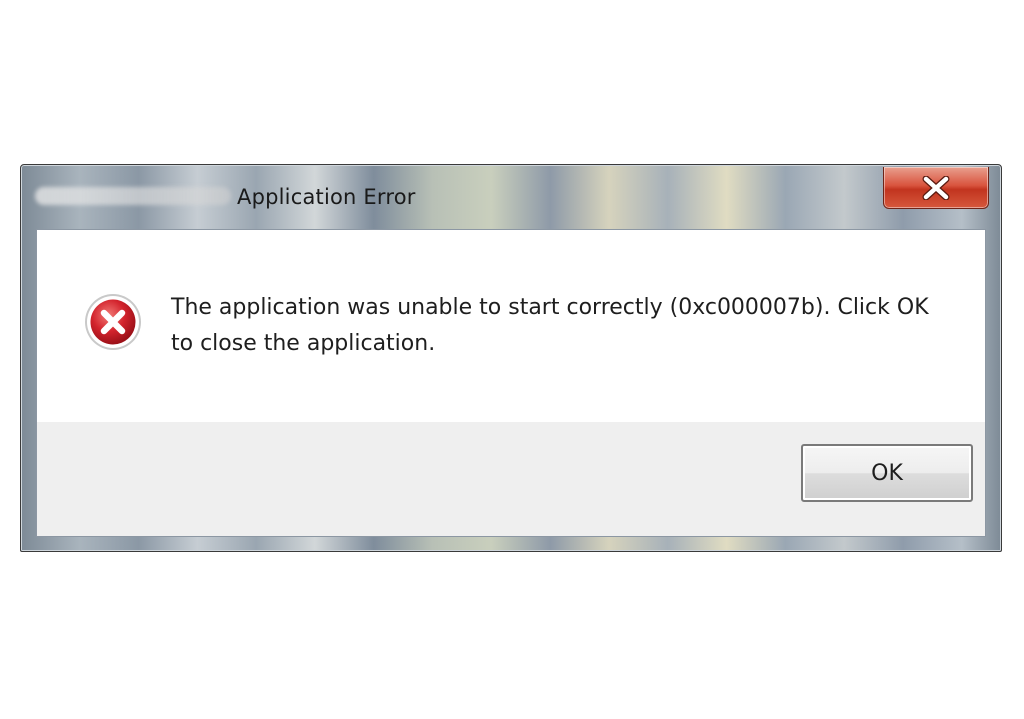 Image resolution: width=1024 pixels, height=719 pixels. I want to click on close-button, so click(936, 188).